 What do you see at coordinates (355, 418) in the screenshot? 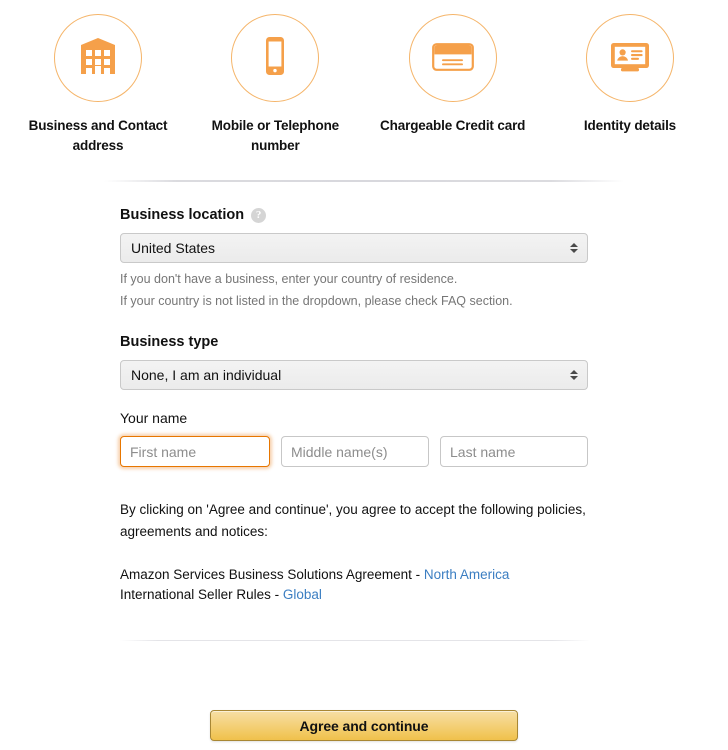
I see `your-name-label: Your name` at bounding box center [355, 418].